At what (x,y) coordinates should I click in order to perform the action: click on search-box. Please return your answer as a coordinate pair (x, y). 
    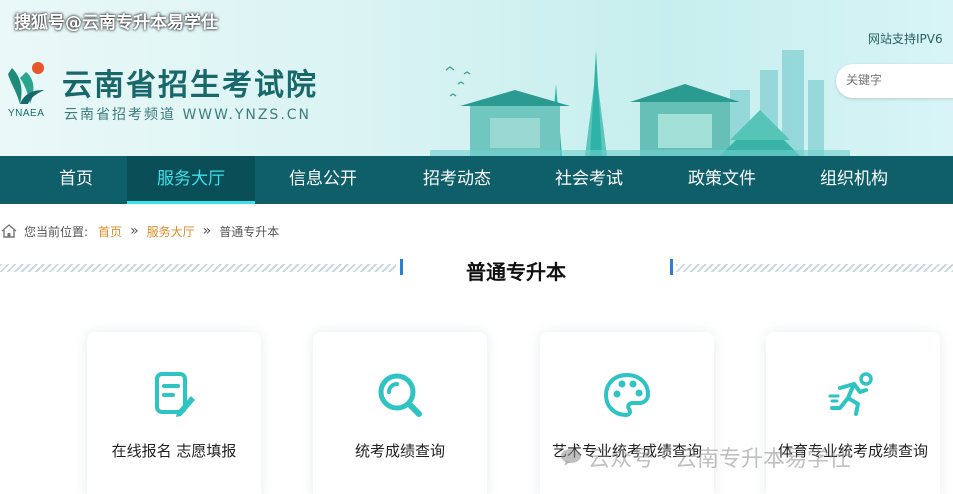
    Looking at the image, I should click on (894, 81).